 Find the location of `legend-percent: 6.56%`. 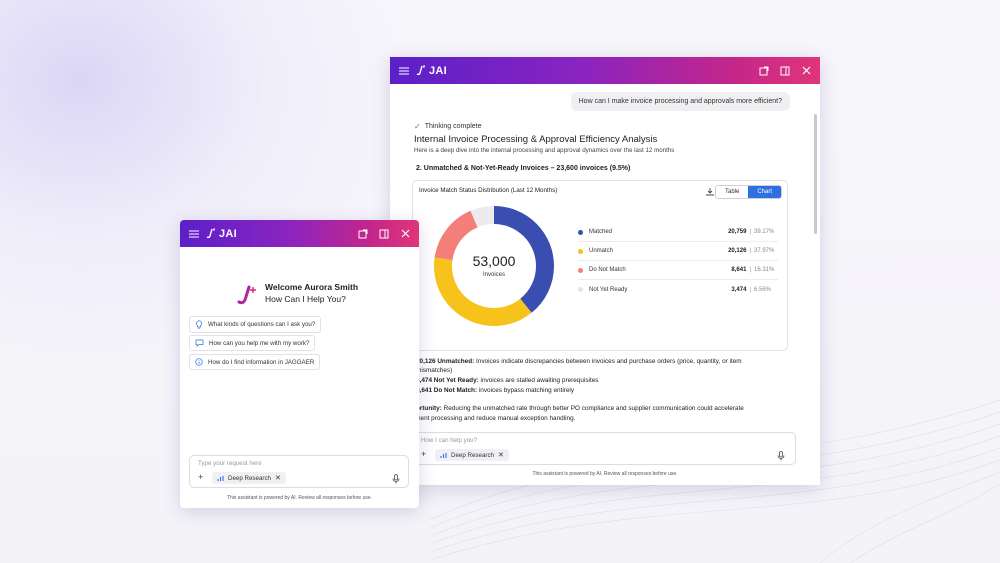

legend-percent: 6.56% is located at coordinates (763, 289).